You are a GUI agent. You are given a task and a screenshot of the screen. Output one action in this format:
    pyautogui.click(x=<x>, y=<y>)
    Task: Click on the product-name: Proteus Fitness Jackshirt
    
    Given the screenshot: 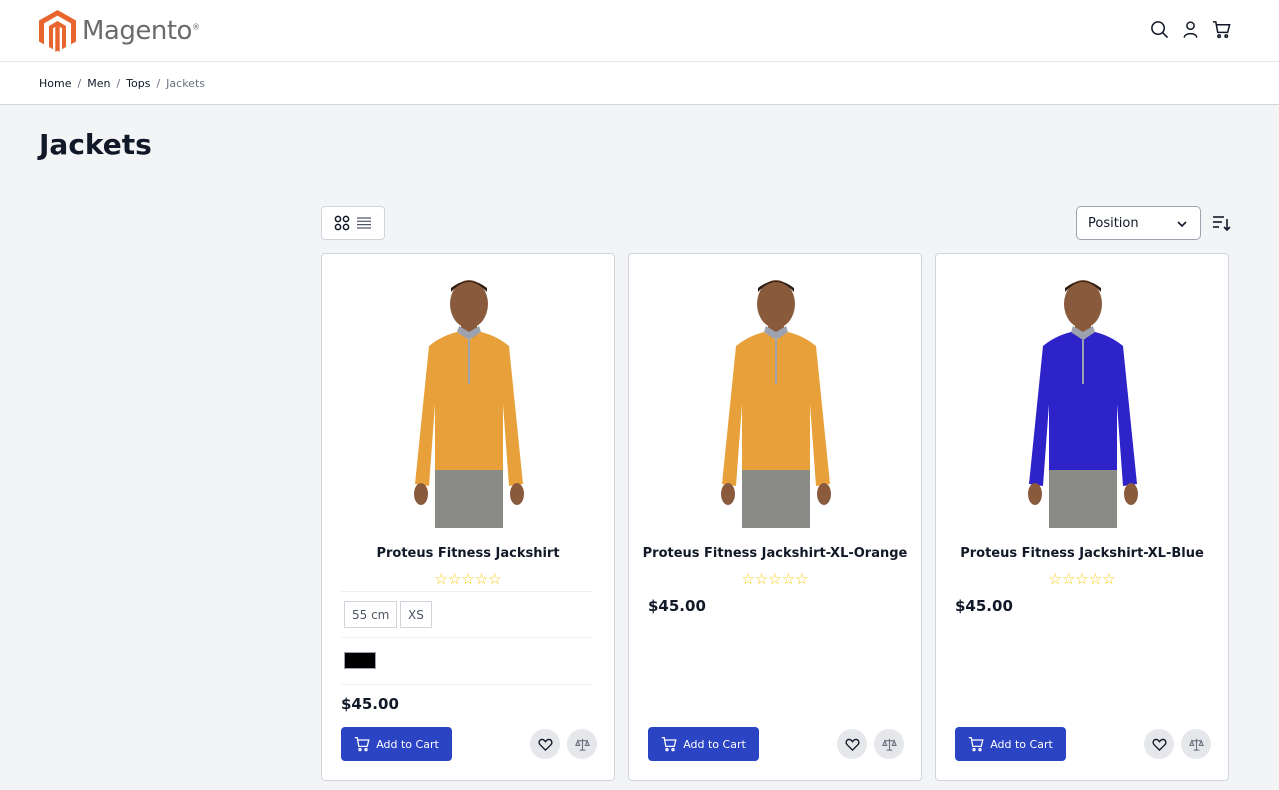 What is the action you would take?
    pyautogui.click(x=468, y=553)
    